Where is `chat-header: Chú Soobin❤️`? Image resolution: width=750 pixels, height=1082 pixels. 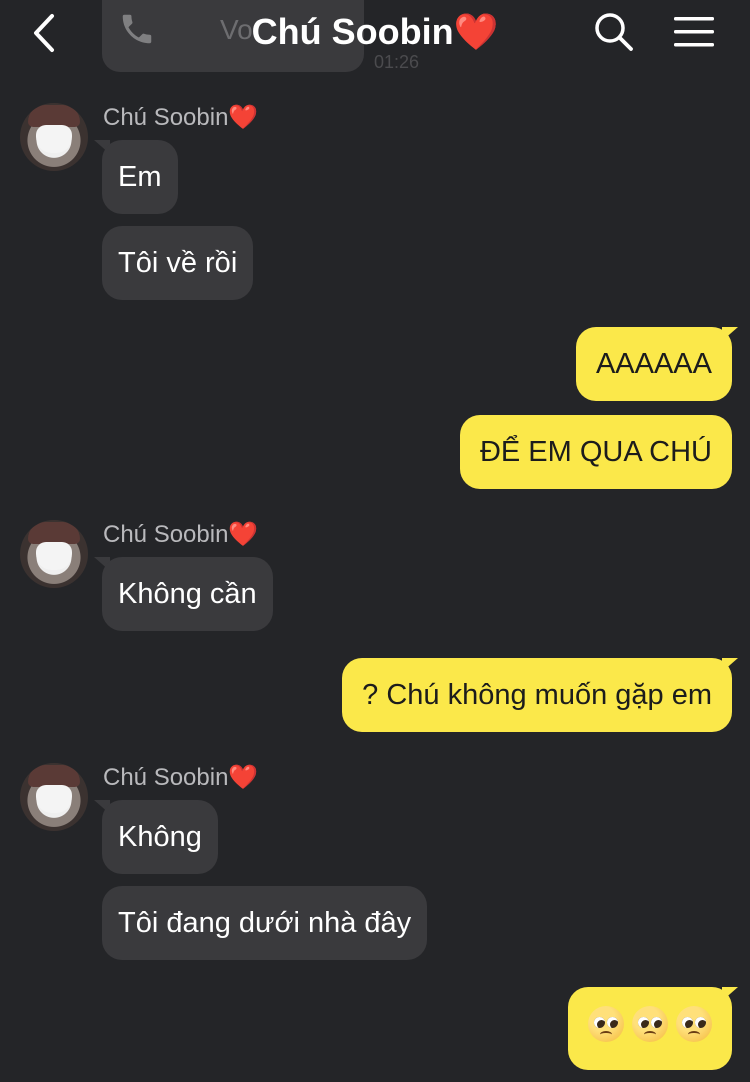 chat-header: Chú Soobin❤️ is located at coordinates (375, 34).